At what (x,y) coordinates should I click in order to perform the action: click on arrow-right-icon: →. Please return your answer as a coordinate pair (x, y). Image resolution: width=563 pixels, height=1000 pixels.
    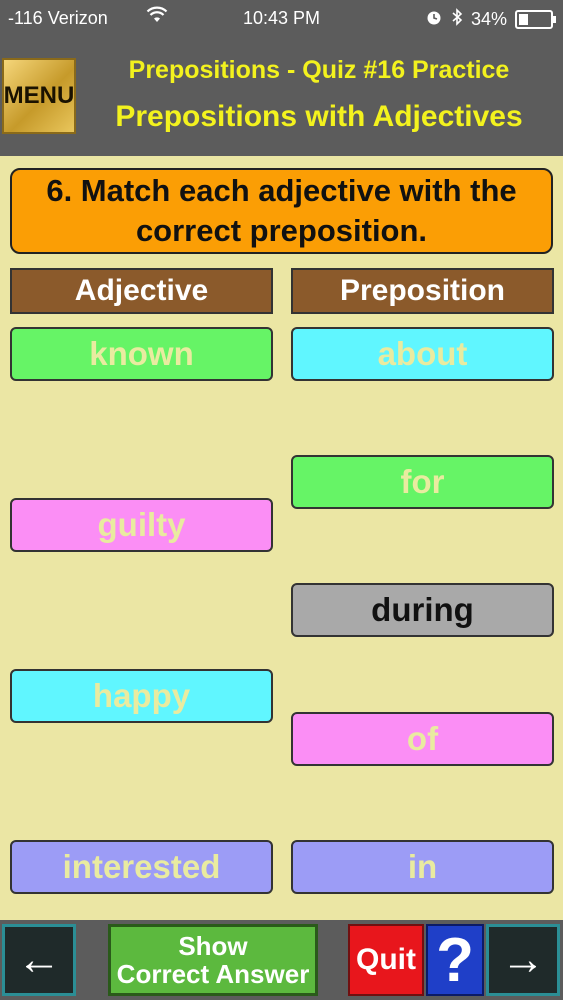
    Looking at the image, I should click on (523, 959).